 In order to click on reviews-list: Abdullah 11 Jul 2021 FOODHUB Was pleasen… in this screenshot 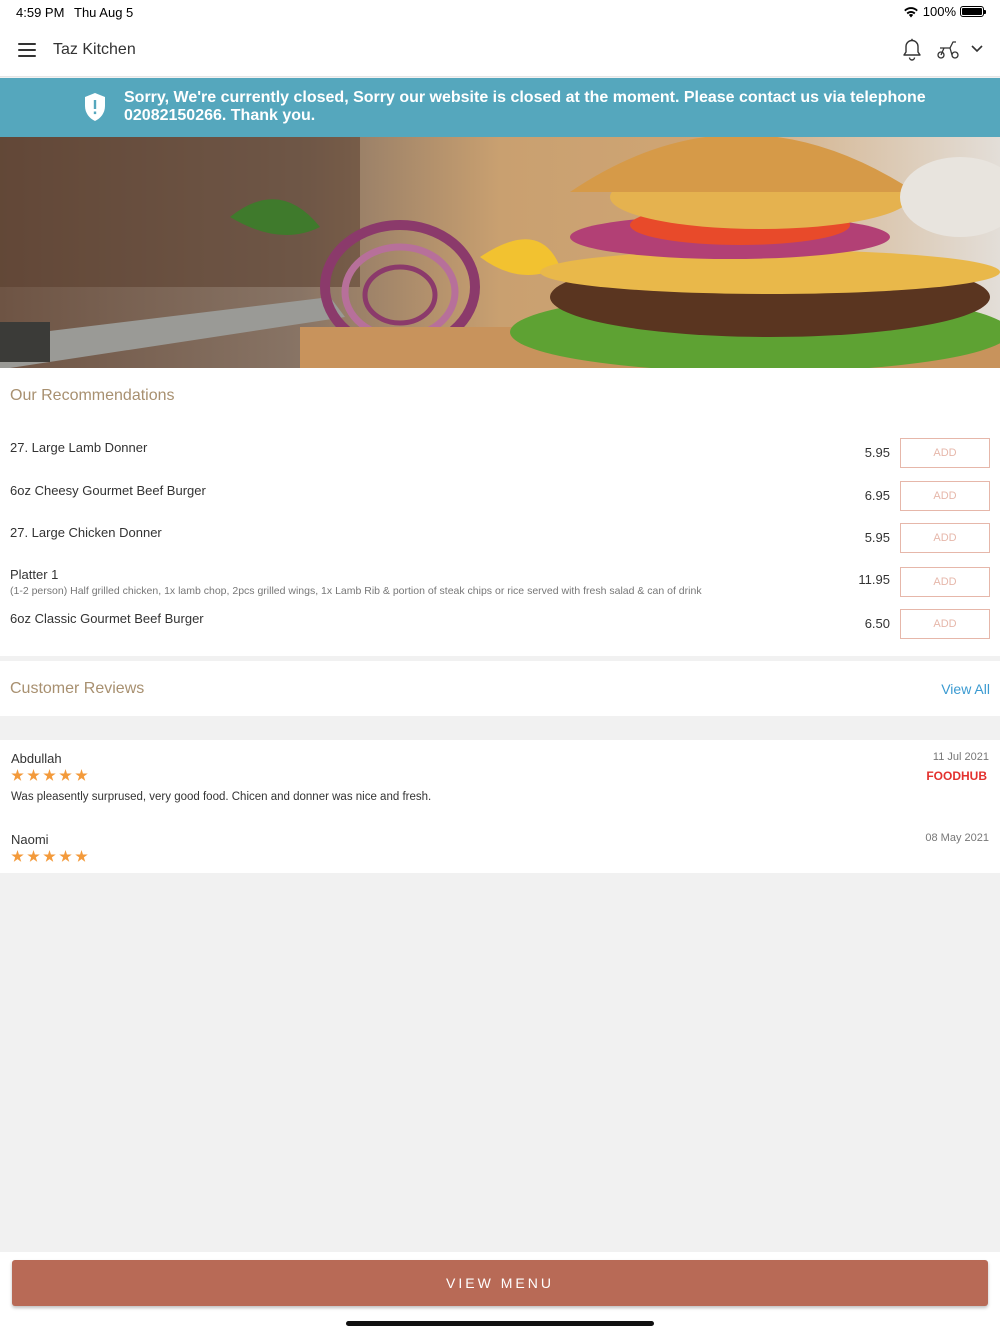, I will do `click(500, 806)`.